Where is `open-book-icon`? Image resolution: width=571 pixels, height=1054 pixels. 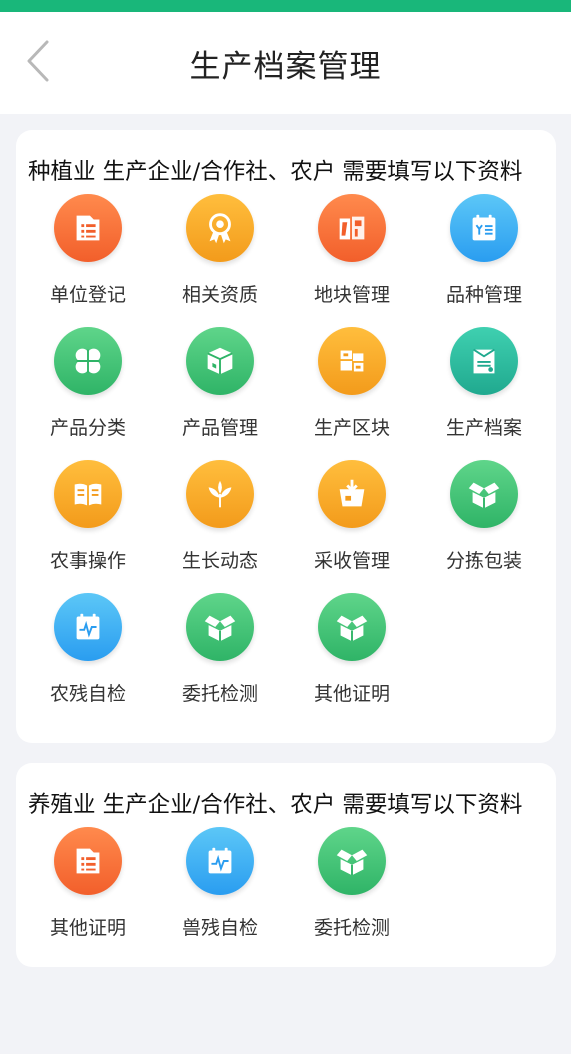 open-book-icon is located at coordinates (88, 494).